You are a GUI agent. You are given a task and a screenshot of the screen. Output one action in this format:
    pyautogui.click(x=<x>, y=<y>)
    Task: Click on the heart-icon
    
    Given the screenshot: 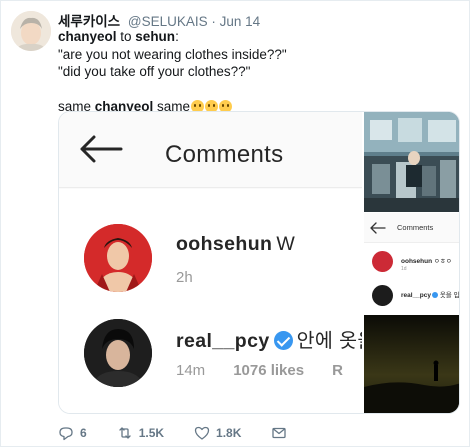 What is the action you would take?
    pyautogui.click(x=202, y=433)
    